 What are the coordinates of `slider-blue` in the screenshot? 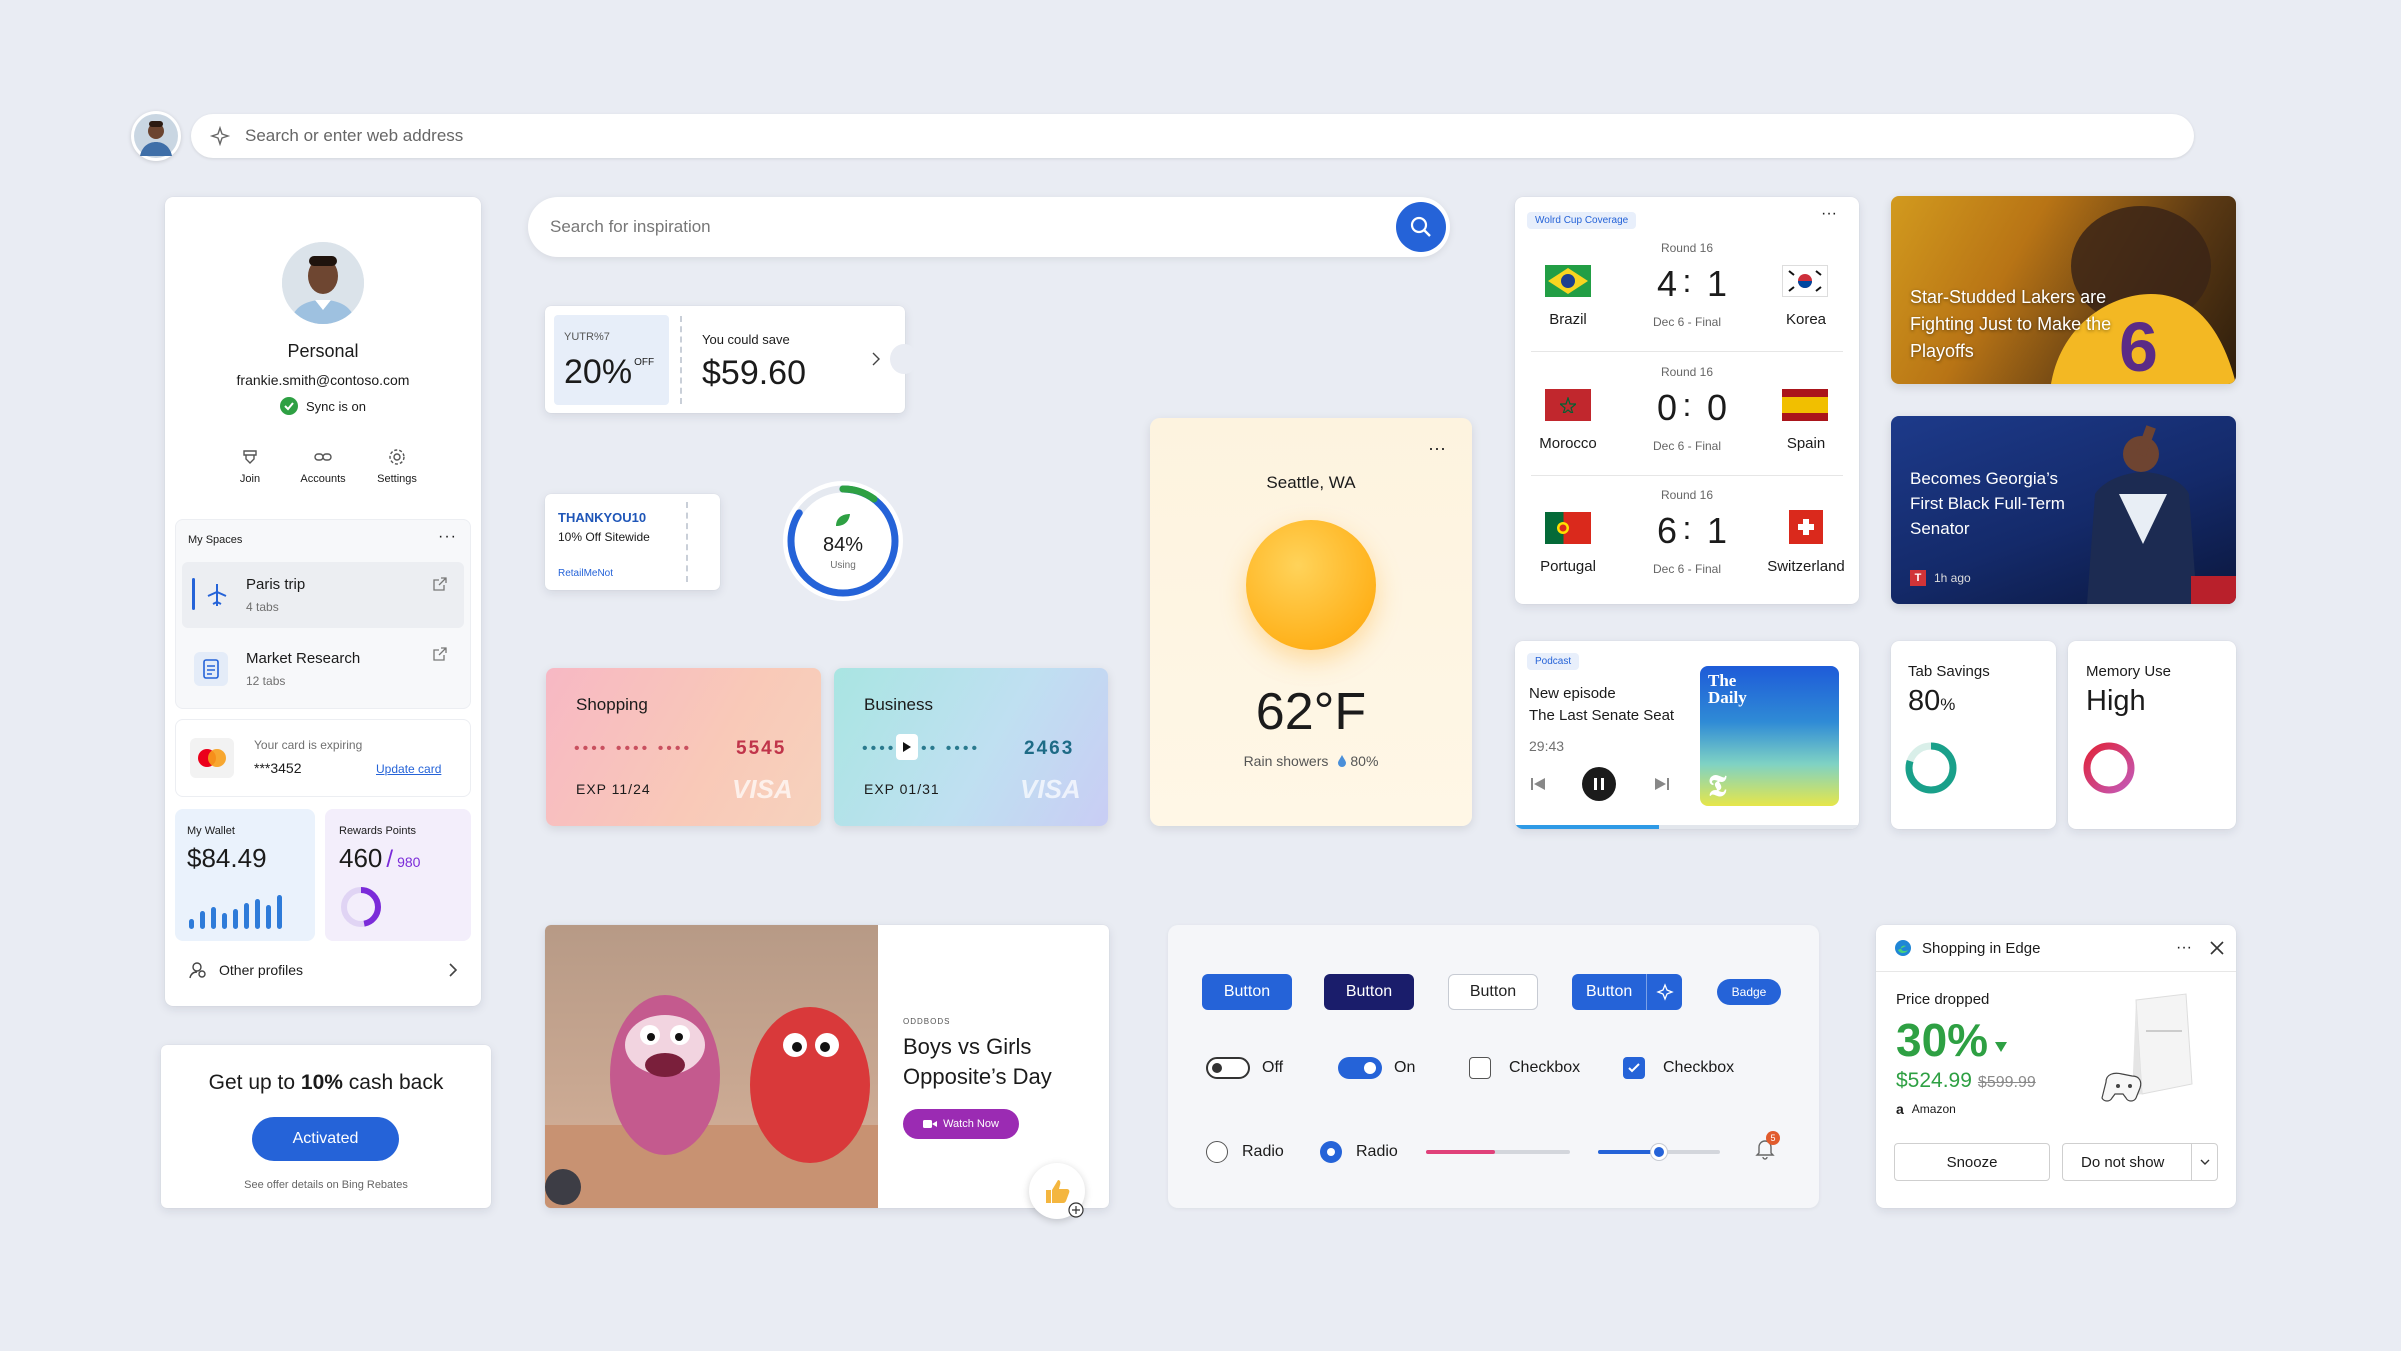 It's located at (1659, 1152).